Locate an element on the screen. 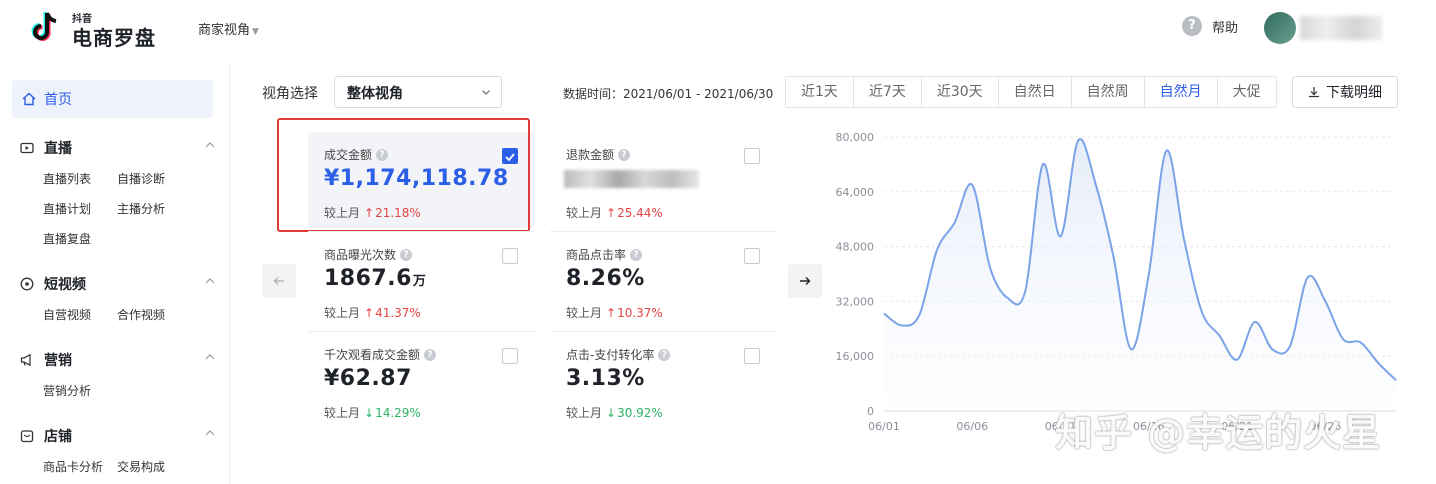 The width and height of the screenshot is (1436, 484). metric-label: 千次观看成交金额? is located at coordinates (380, 354).